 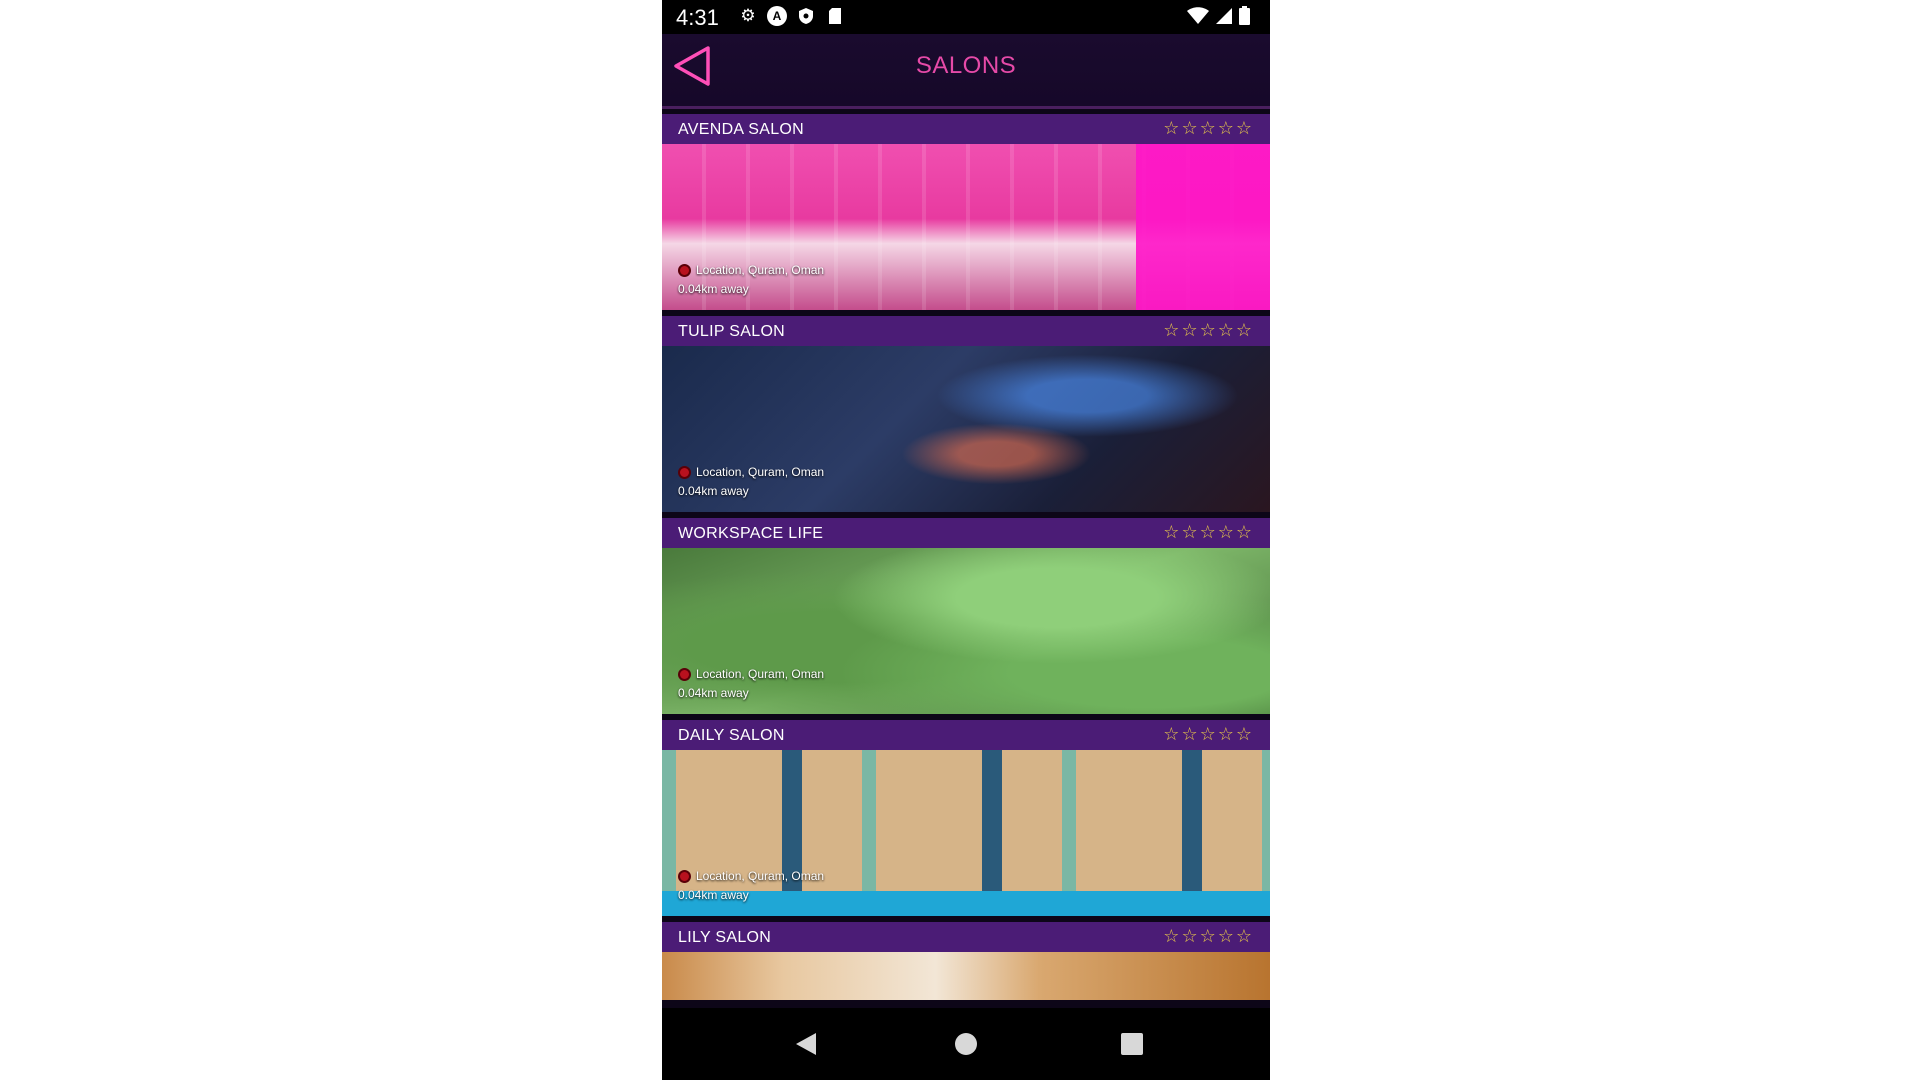 What do you see at coordinates (966, 937) in the screenshot?
I see `salon-title-bar: LILY SALON ☆ ☆ ☆ ☆ ☆` at bounding box center [966, 937].